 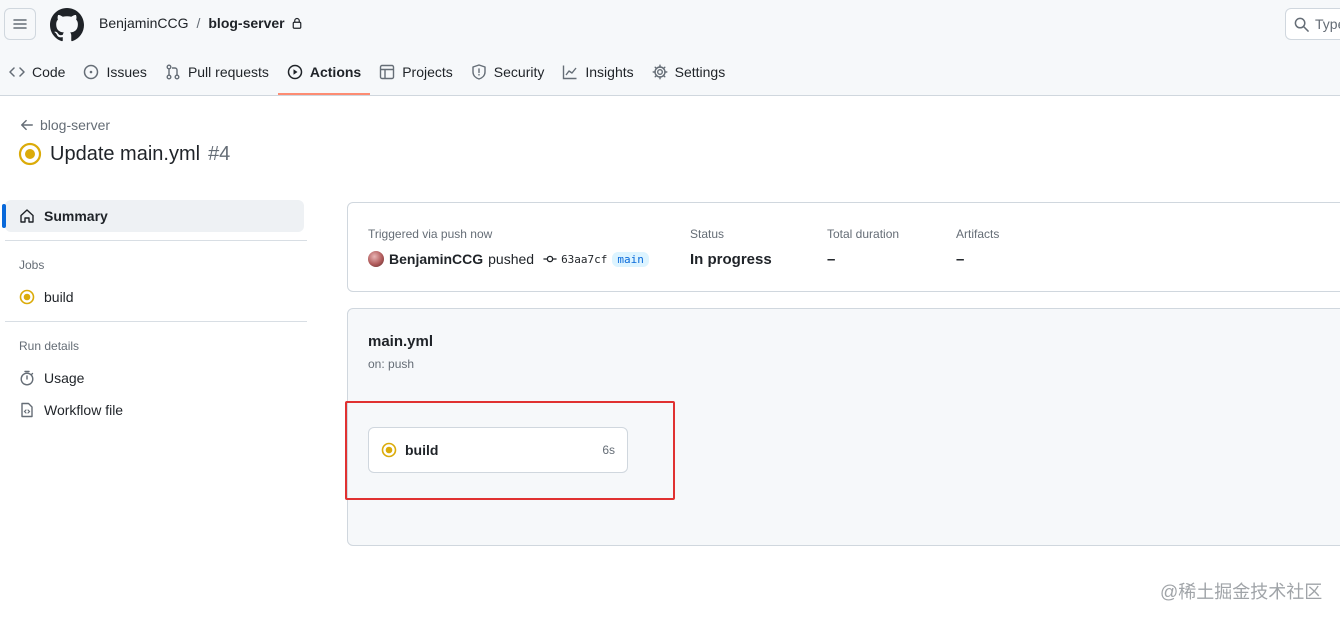 I want to click on back-link-label: blog-server, so click(x=75, y=125).